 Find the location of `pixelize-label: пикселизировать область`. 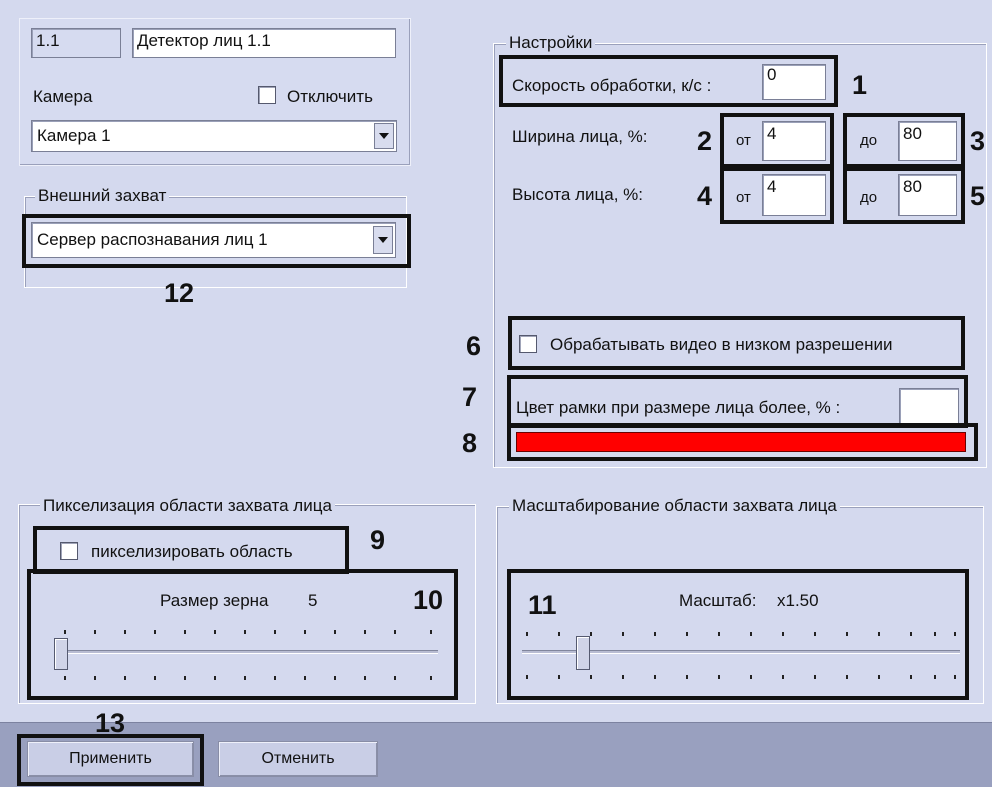

pixelize-label: пикселизировать область is located at coordinates (192, 551).